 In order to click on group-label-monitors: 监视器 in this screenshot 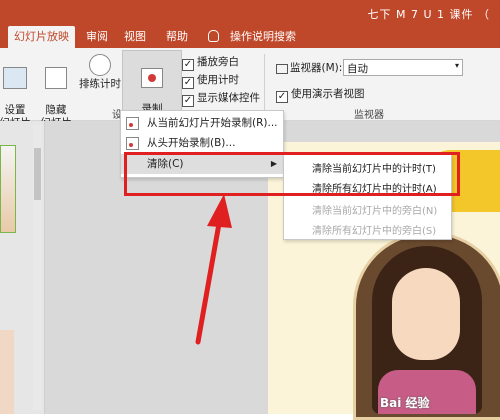, I will do `click(369, 115)`.